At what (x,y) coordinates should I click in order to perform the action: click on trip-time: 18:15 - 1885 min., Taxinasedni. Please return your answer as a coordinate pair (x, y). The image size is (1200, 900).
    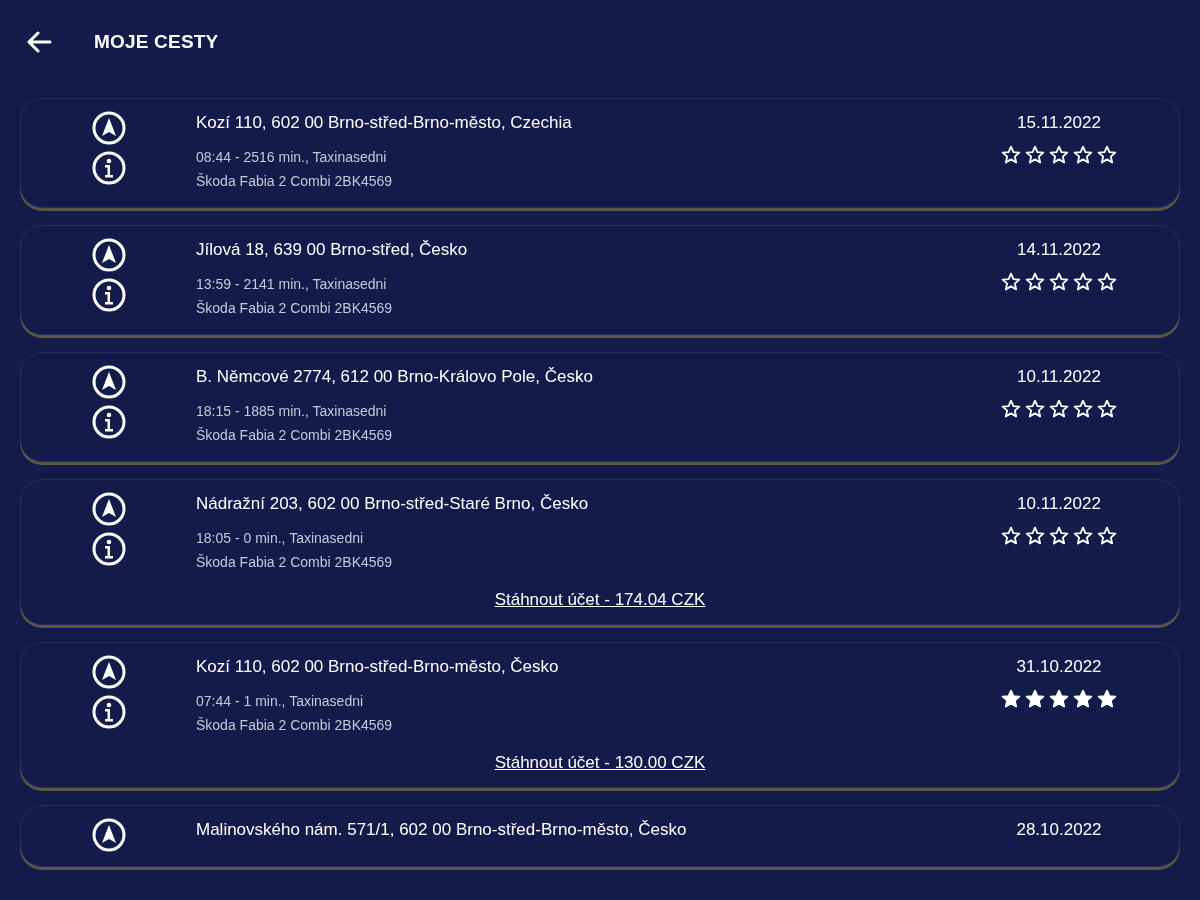
    Looking at the image, I should click on (292, 411).